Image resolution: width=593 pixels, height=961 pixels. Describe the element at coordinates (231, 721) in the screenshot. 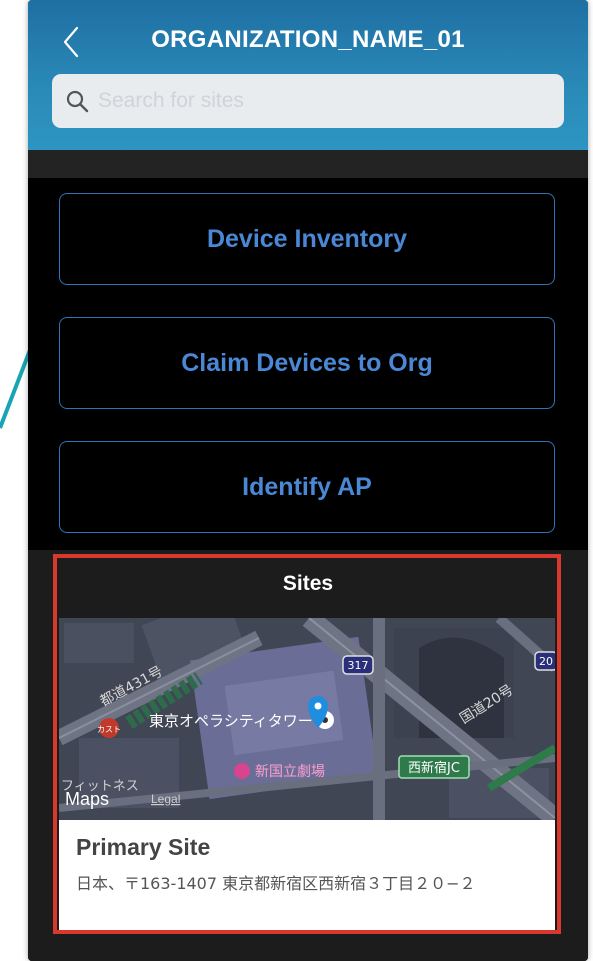

I see `map-label-opera-city: 東京オペラシティタワー` at that location.